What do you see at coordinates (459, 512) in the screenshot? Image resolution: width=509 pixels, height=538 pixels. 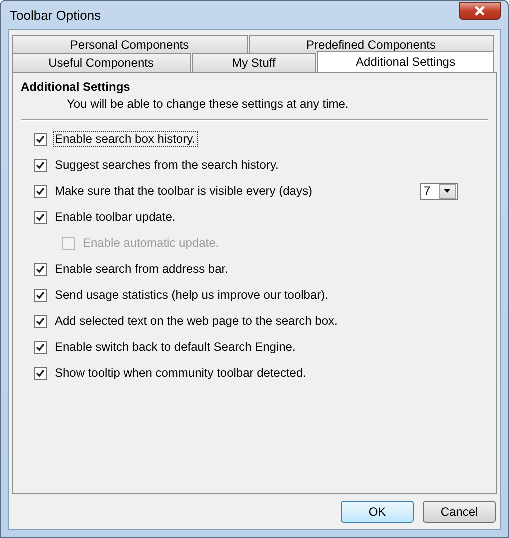 I see `dialog-button: Cancel` at bounding box center [459, 512].